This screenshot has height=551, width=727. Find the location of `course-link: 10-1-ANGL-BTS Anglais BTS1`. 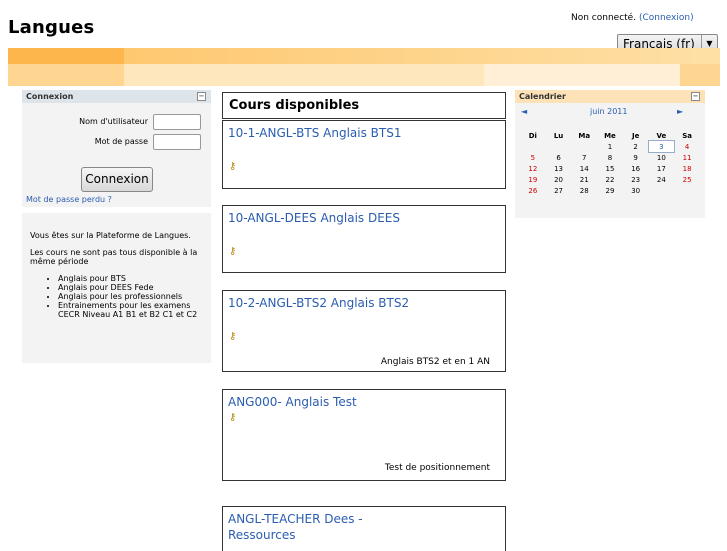

course-link: 10-1-ANGL-BTS Anglais BTS1 is located at coordinates (328, 133).